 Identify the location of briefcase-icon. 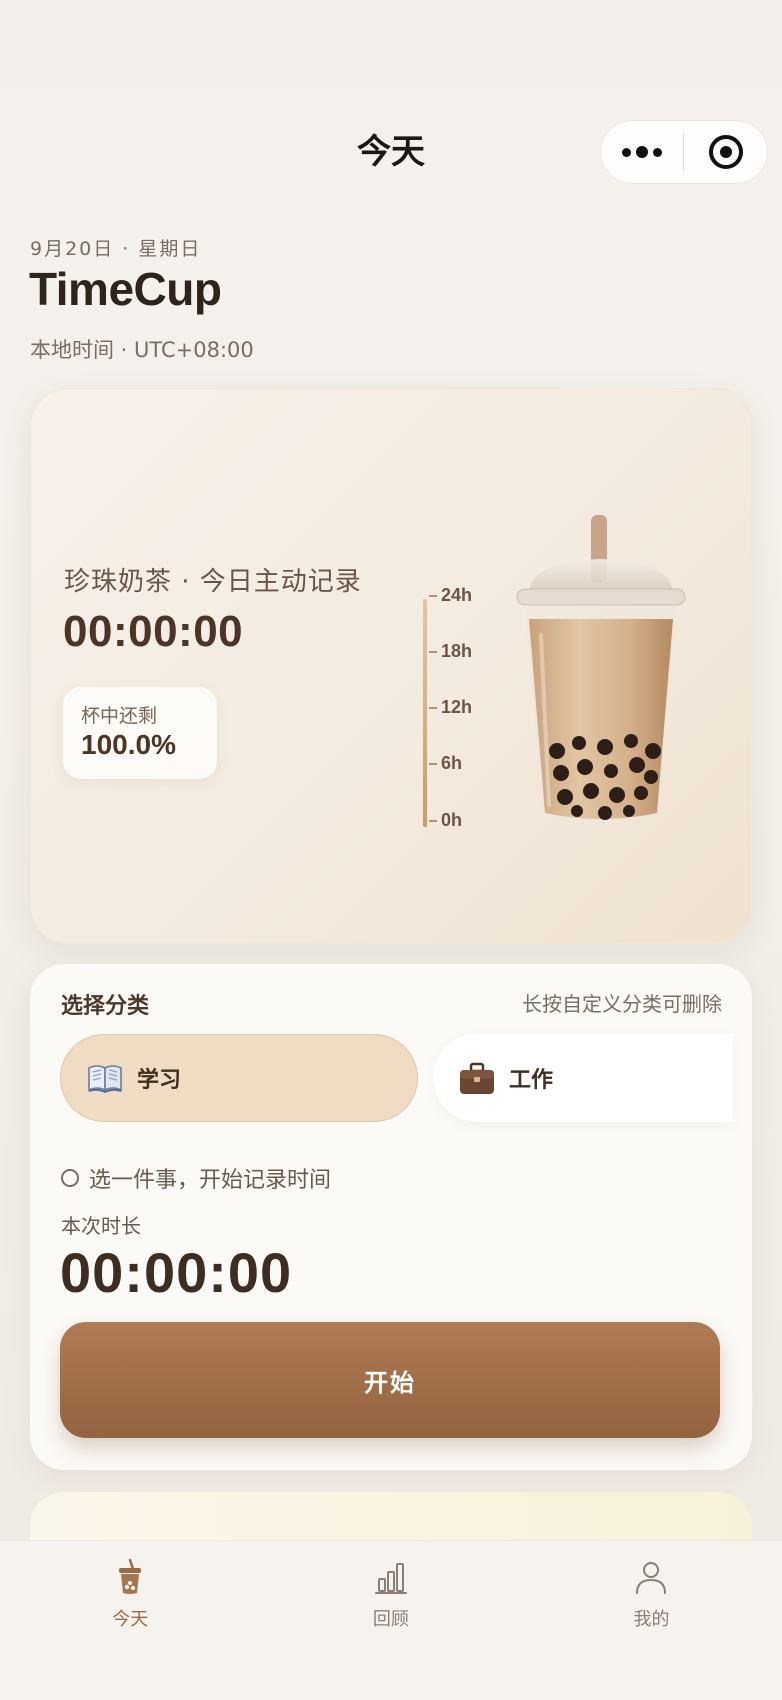
(477, 1078).